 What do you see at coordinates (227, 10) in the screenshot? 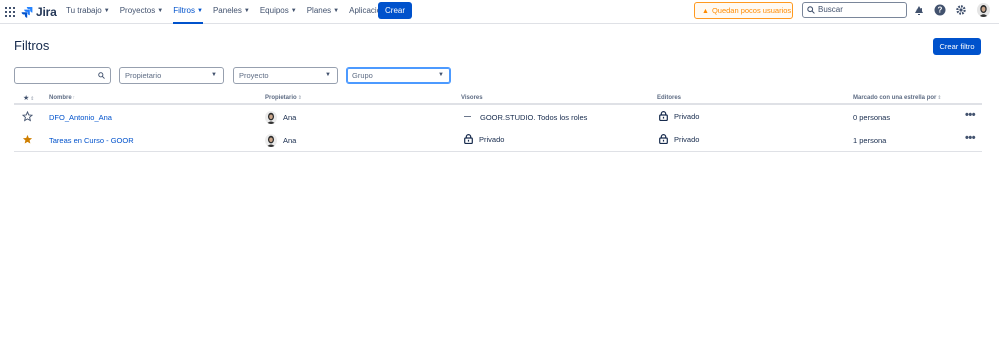
I see `menu-label: Paneles` at bounding box center [227, 10].